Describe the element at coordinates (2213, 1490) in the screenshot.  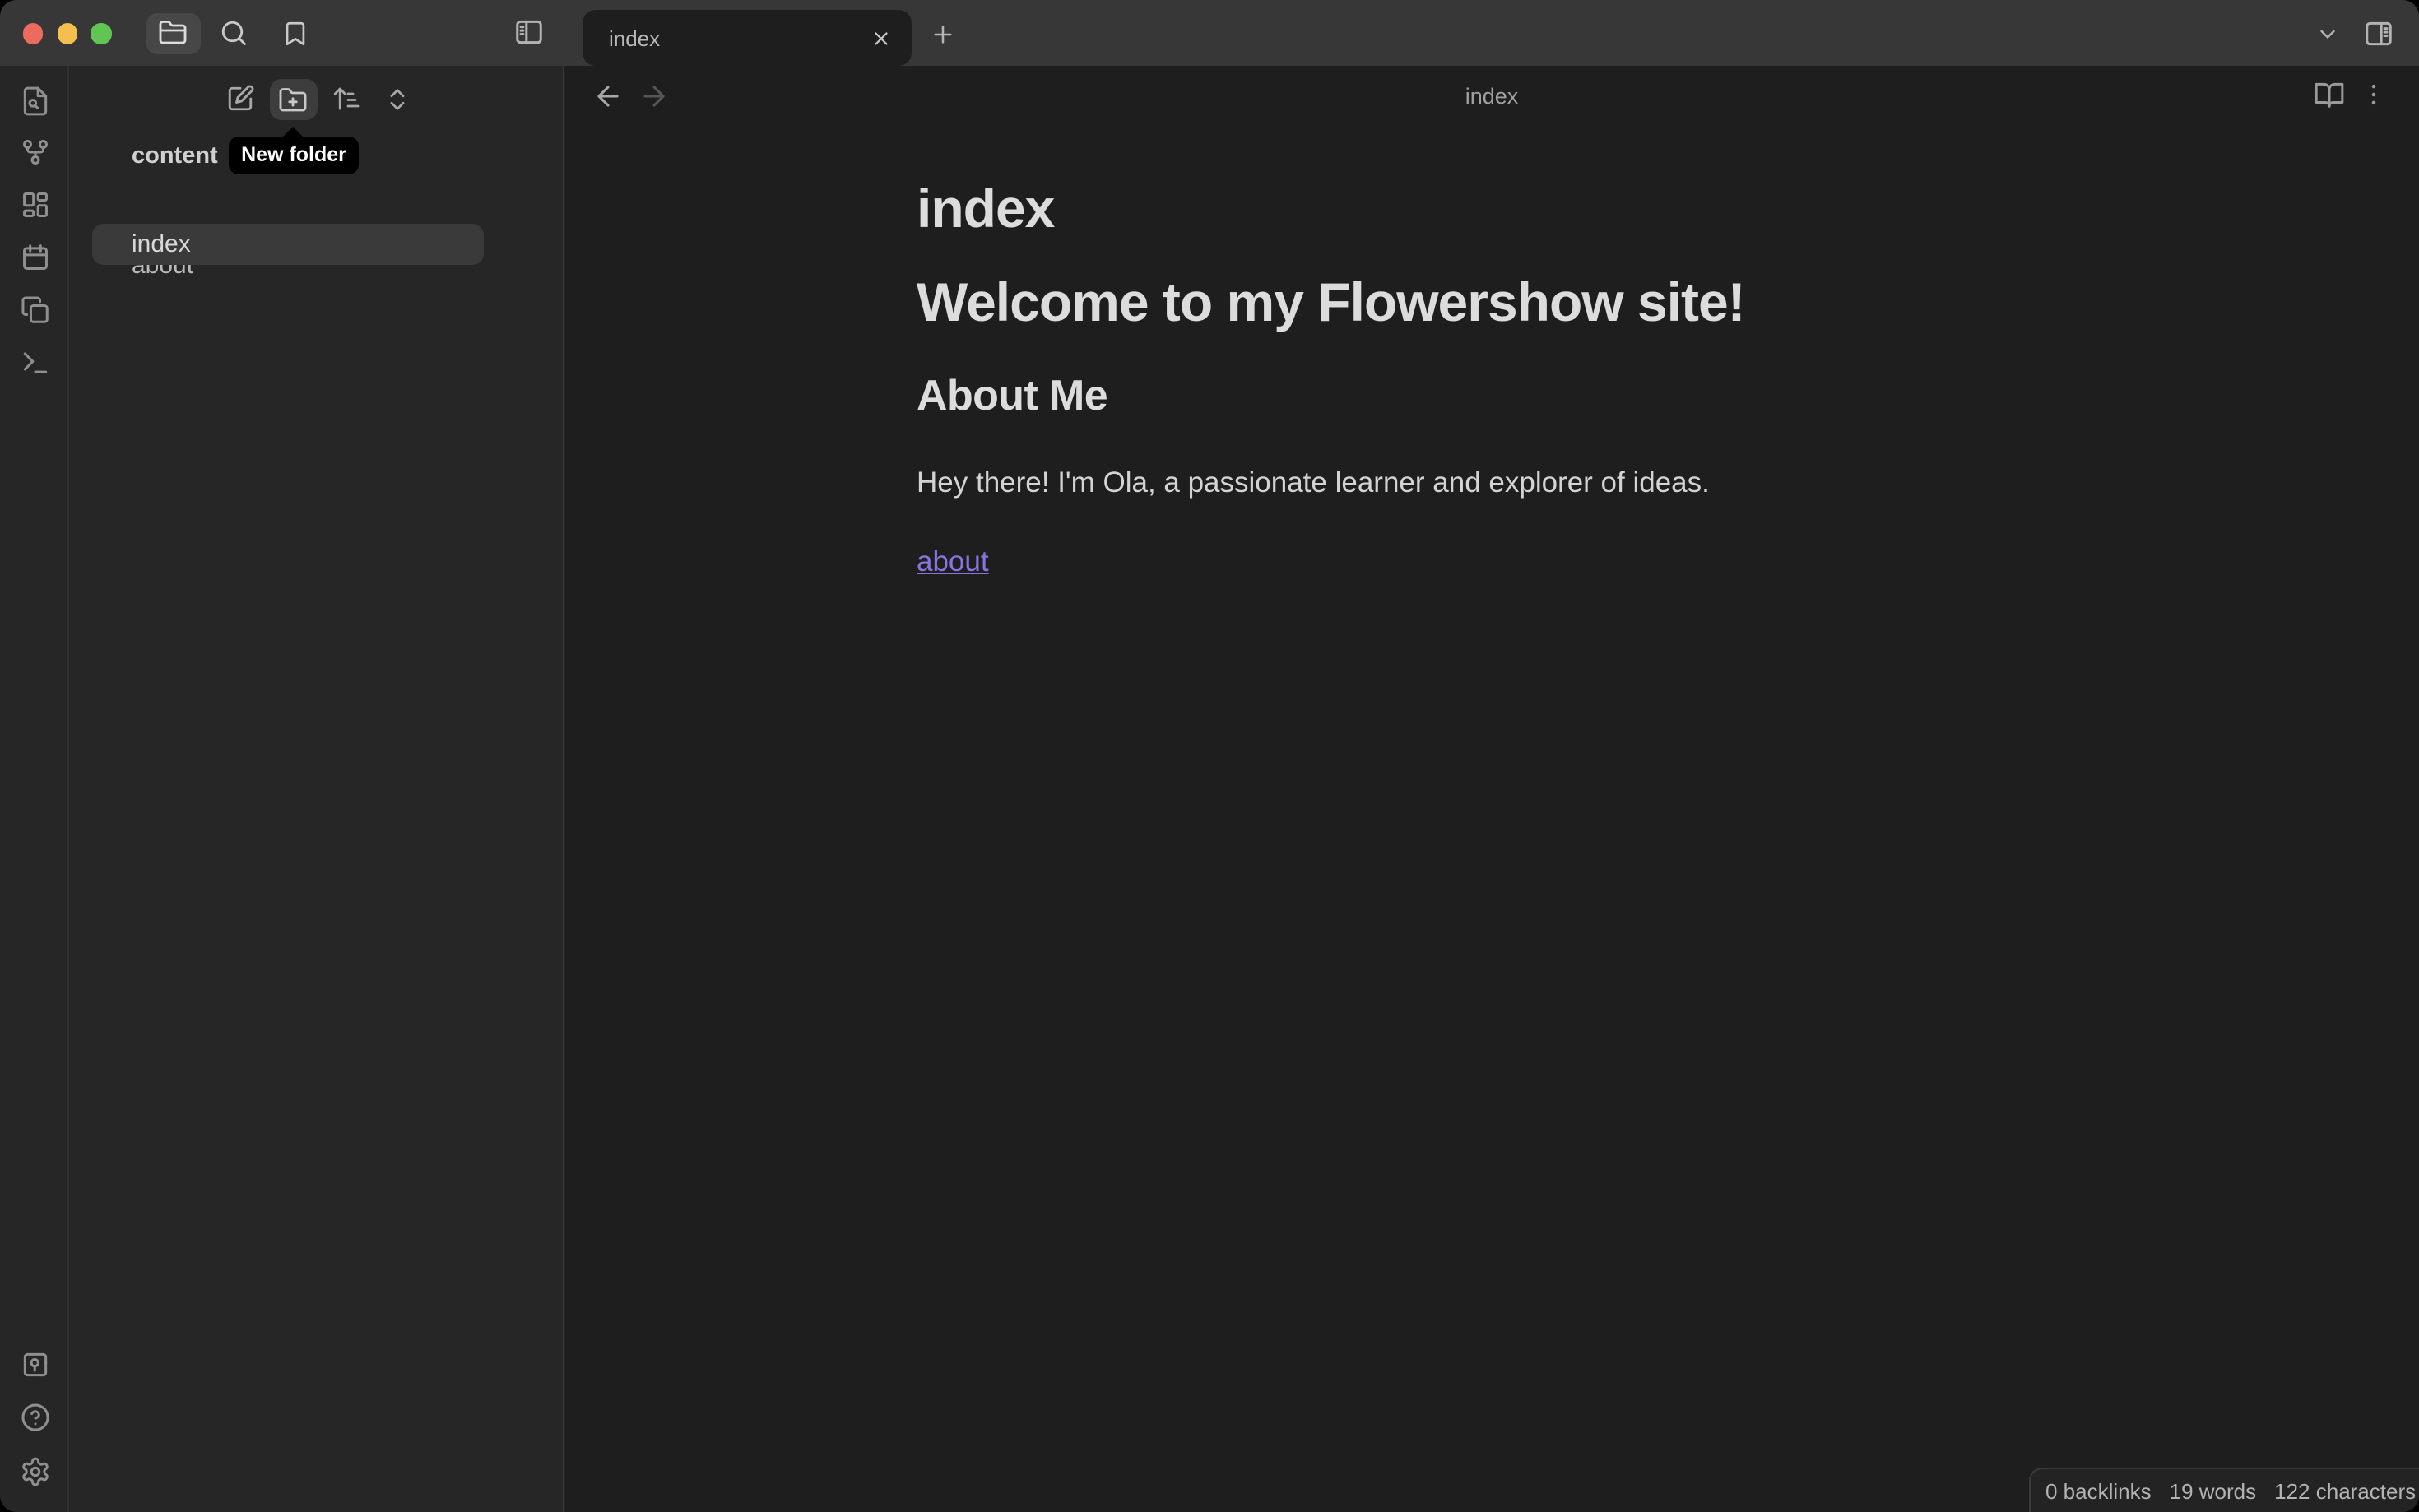
I see `word-count: 19 words` at that location.